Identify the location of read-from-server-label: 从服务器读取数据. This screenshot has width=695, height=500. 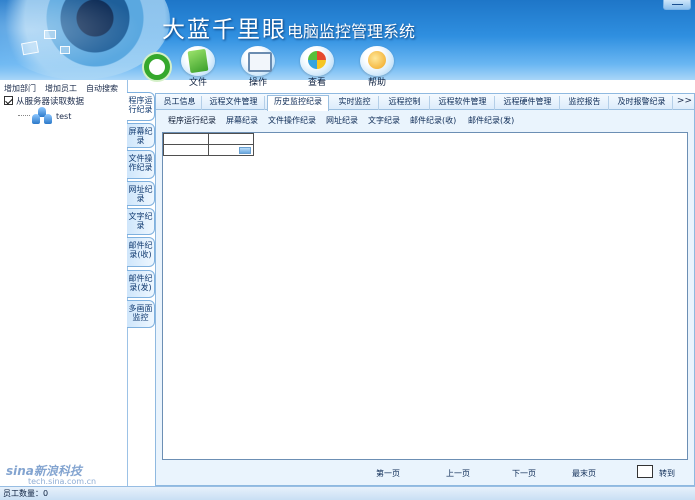
(50, 102).